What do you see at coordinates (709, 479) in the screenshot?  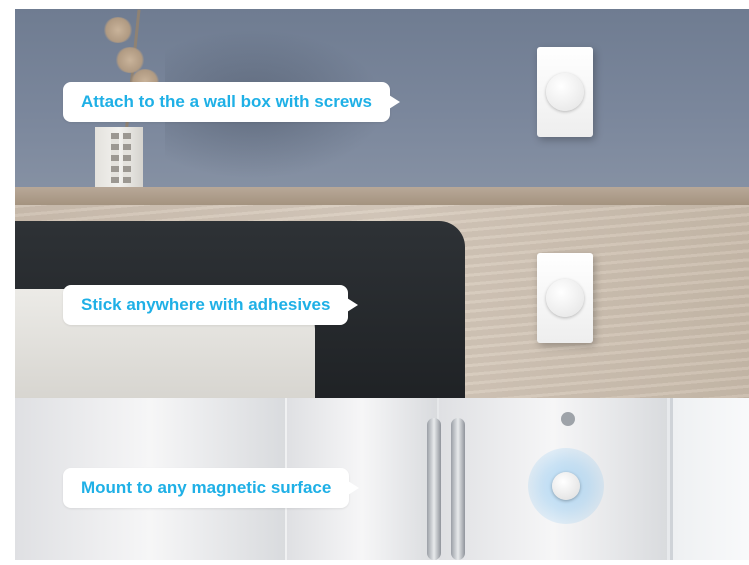 I see `cabinet` at bounding box center [709, 479].